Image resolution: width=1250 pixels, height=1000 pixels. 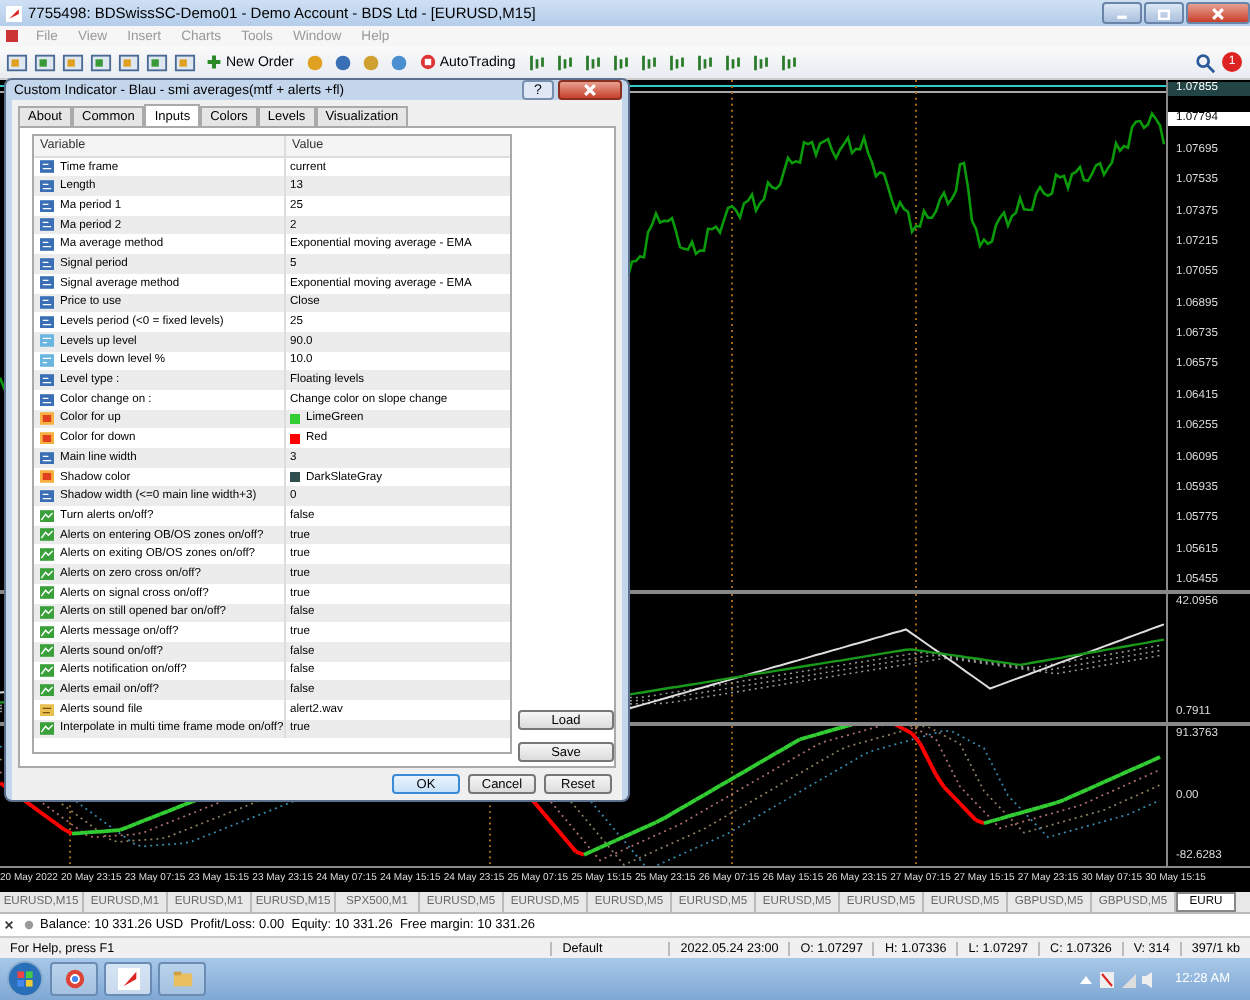 What do you see at coordinates (182, 979) in the screenshot?
I see `folder-icon` at bounding box center [182, 979].